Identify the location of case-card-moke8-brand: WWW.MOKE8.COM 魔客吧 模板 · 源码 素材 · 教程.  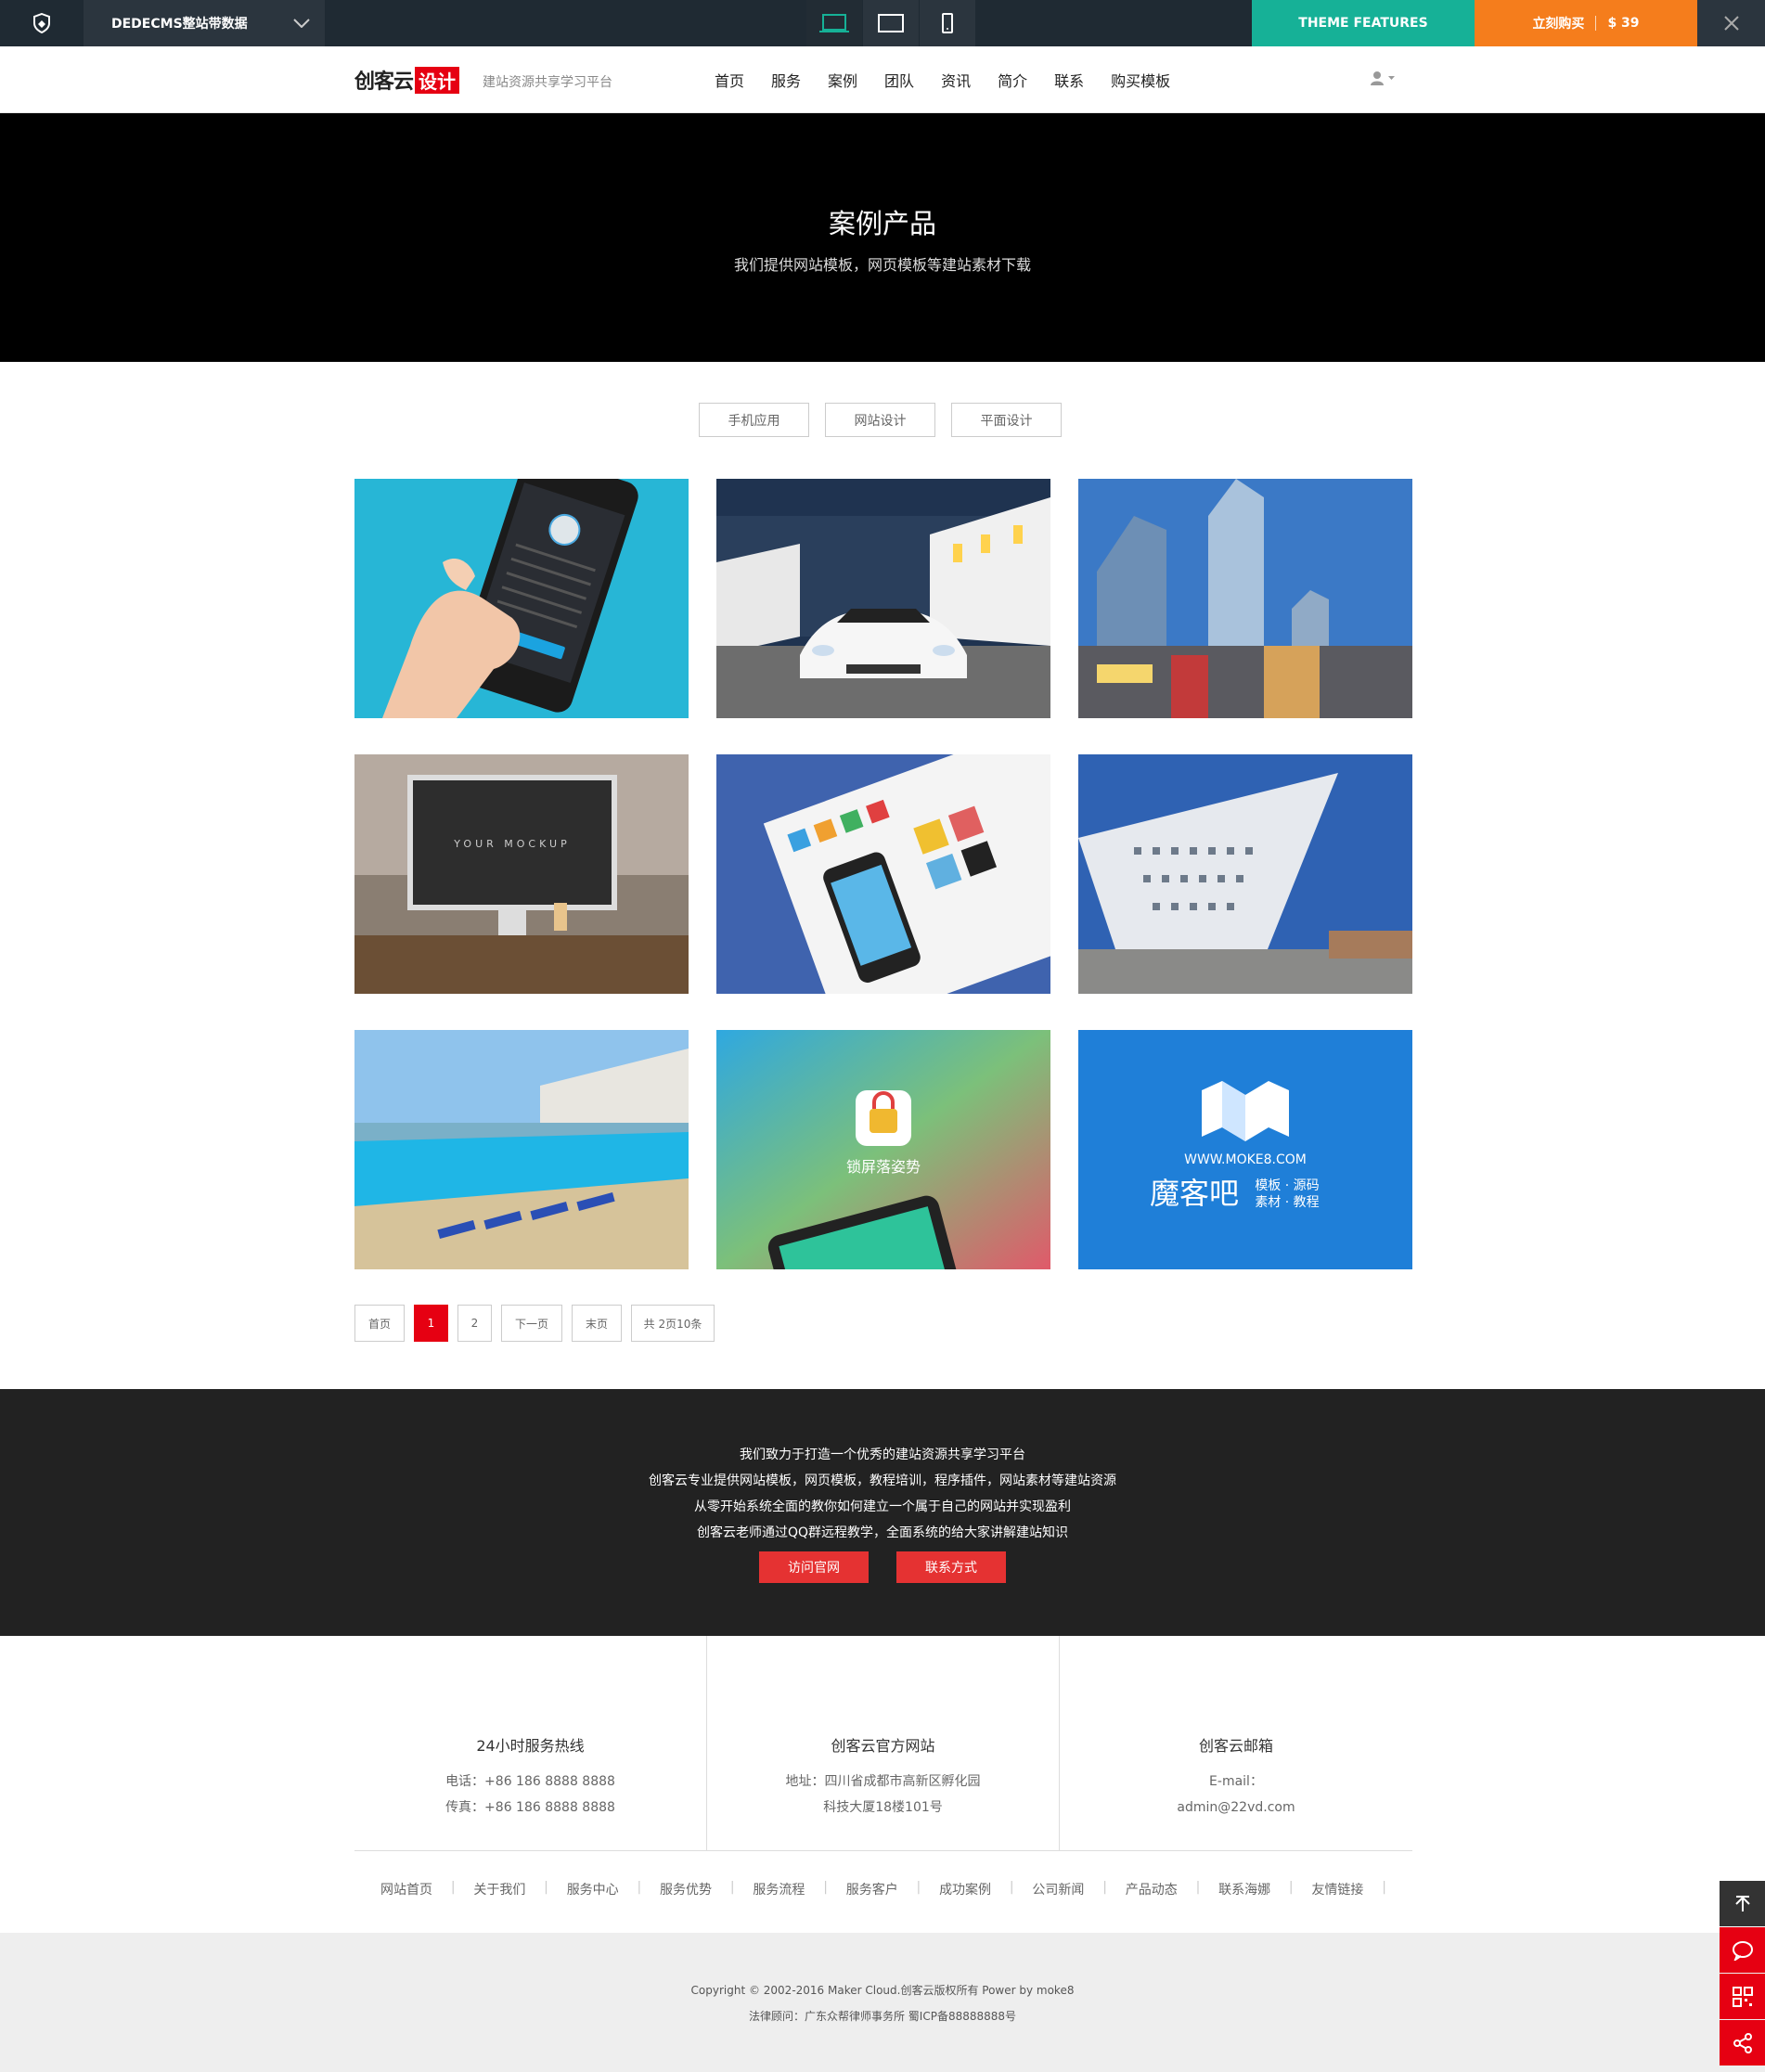
(1245, 1149).